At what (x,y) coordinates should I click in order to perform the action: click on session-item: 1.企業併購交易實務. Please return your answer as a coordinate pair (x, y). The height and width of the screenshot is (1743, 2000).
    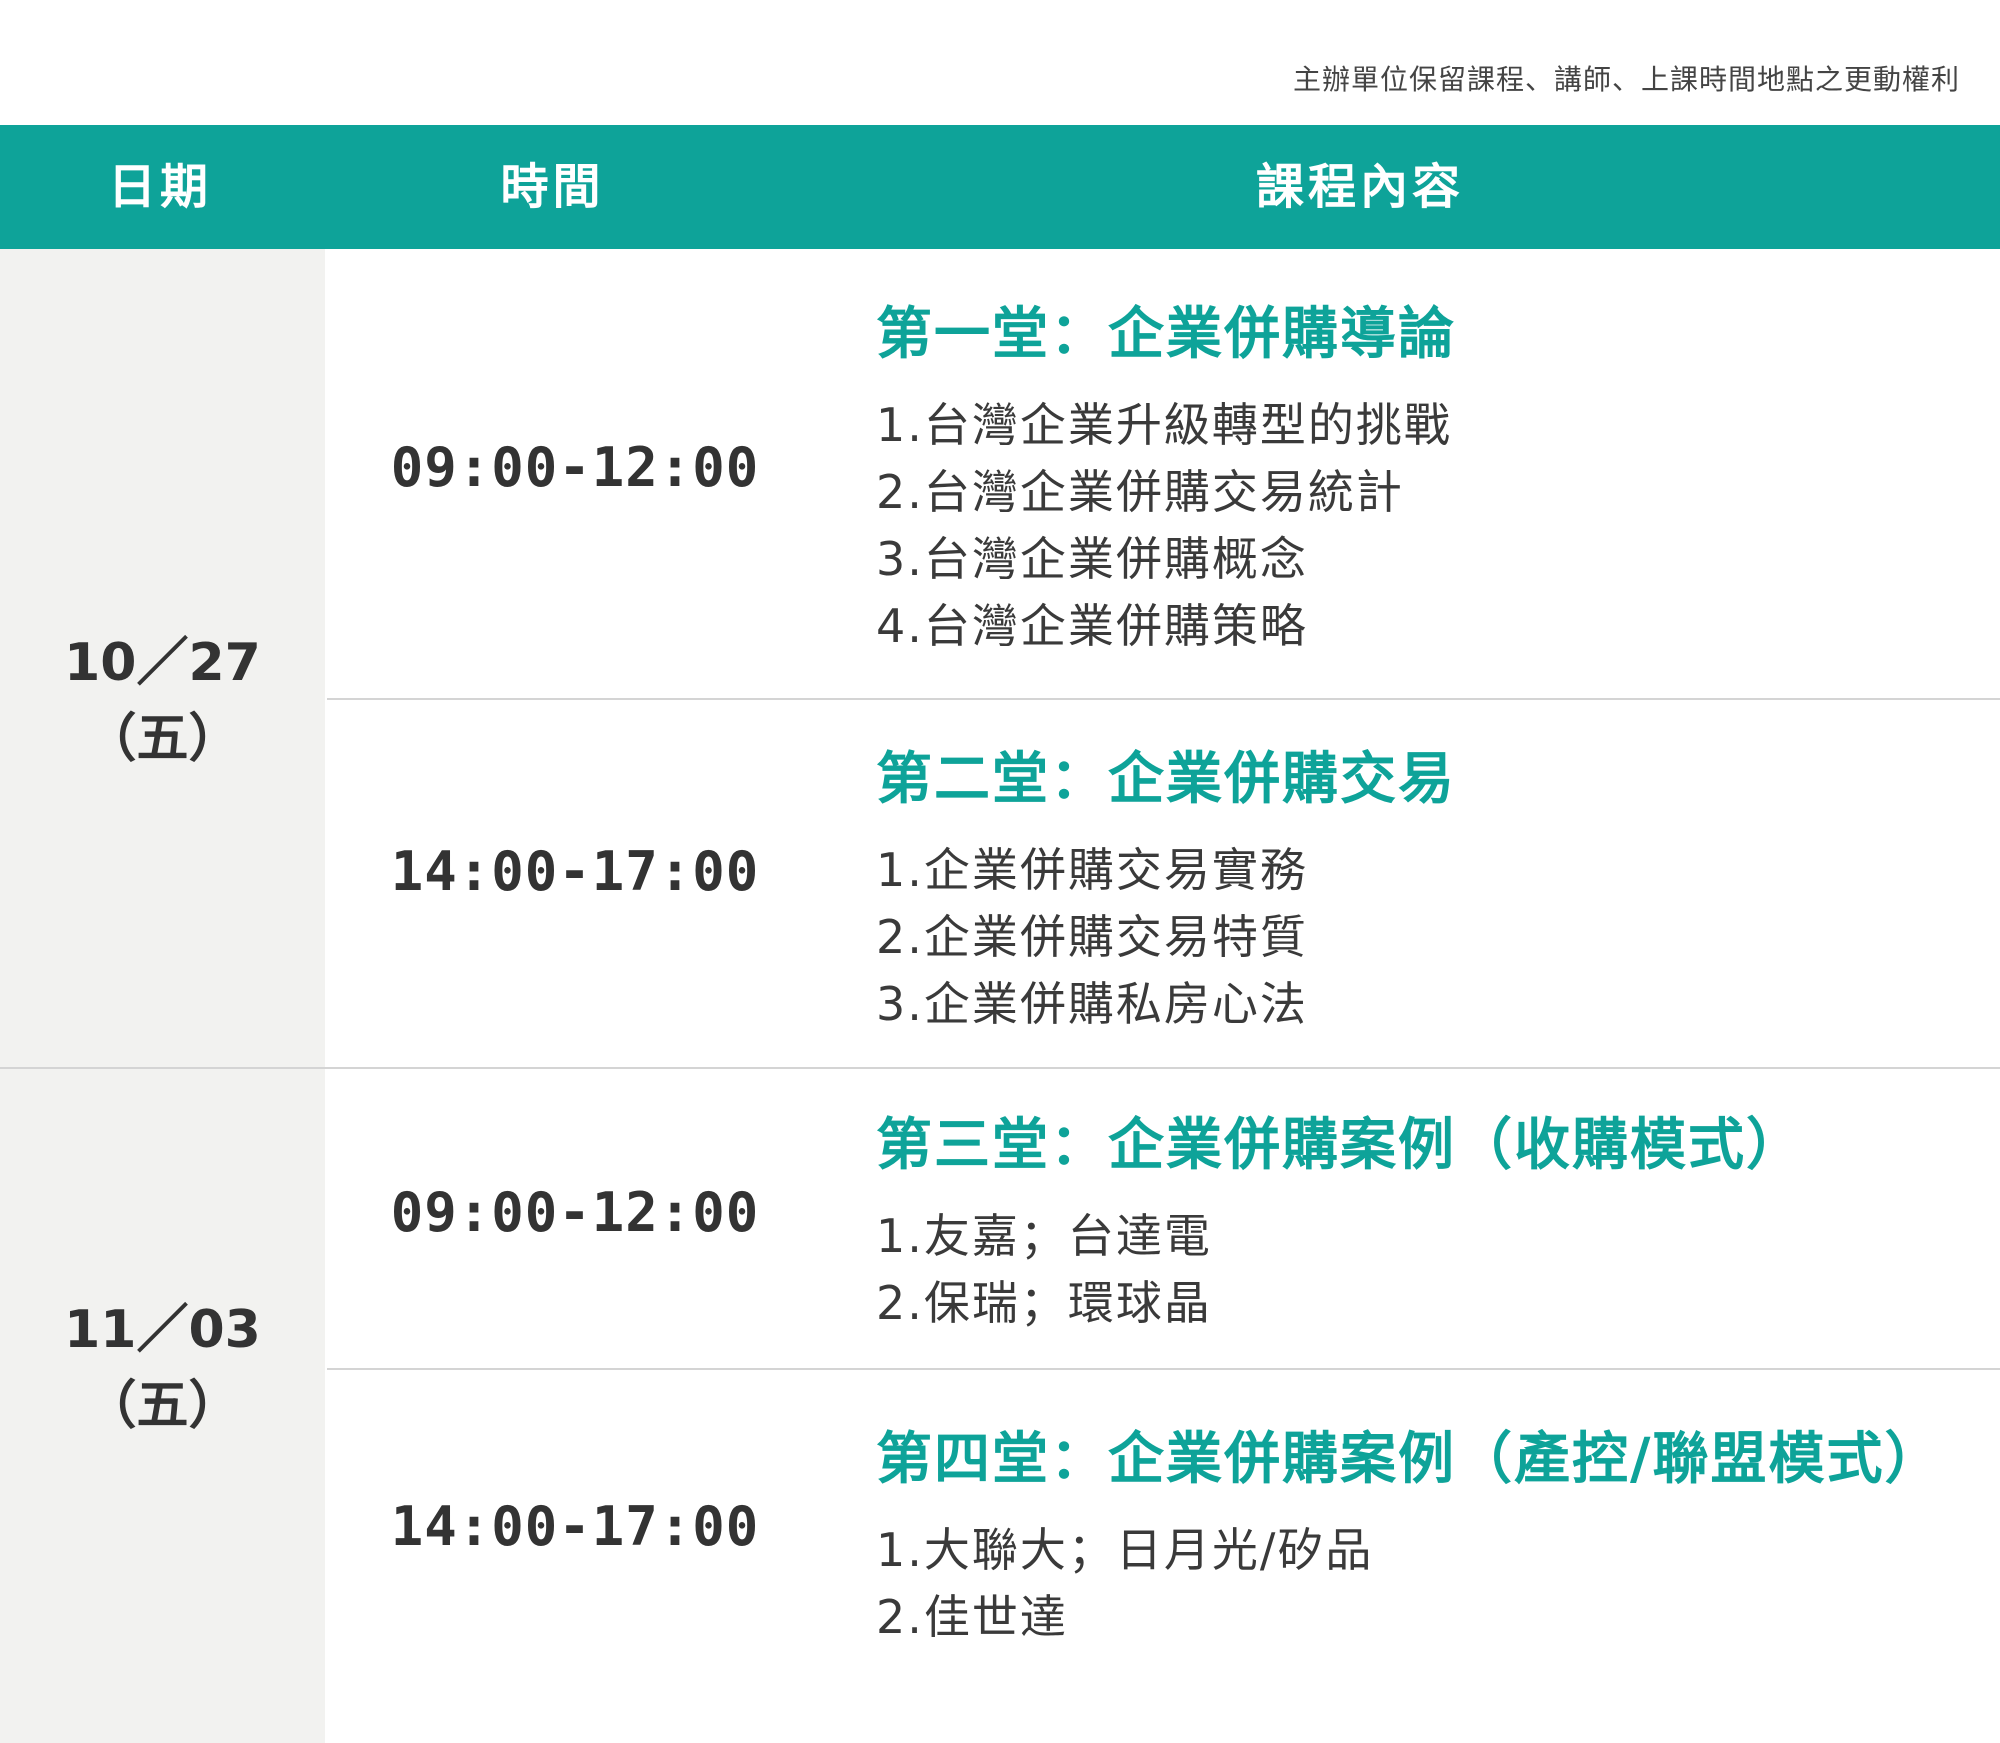
    Looking at the image, I should click on (1092, 870).